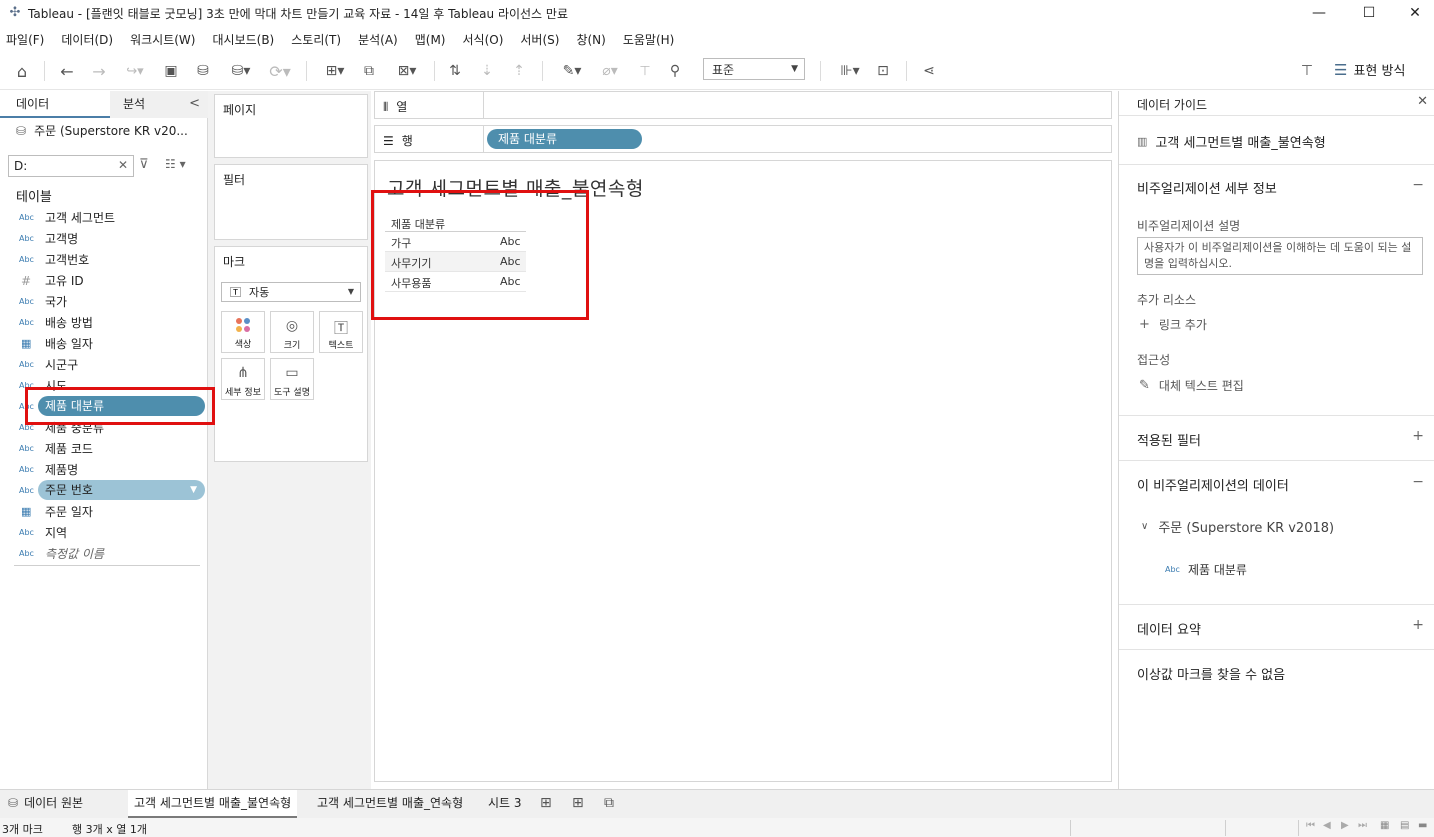  Describe the element at coordinates (99, 71) in the screenshot. I see `redo-icon: →` at that location.